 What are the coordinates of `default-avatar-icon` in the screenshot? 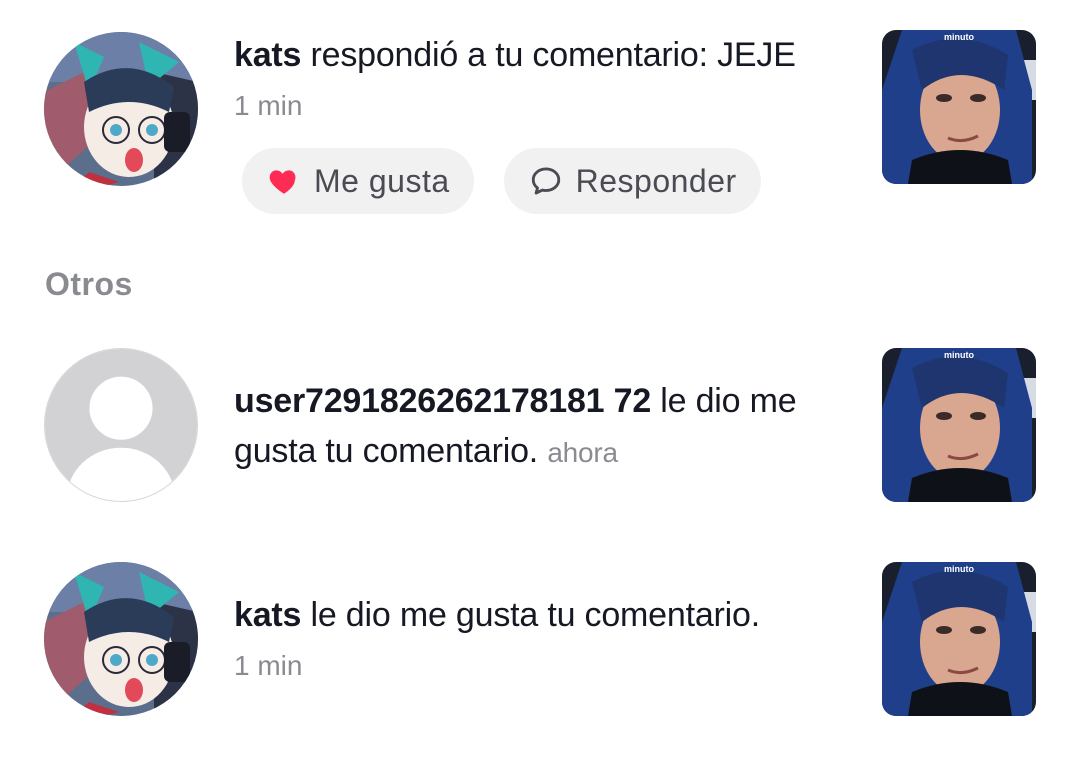 It's located at (121, 425).